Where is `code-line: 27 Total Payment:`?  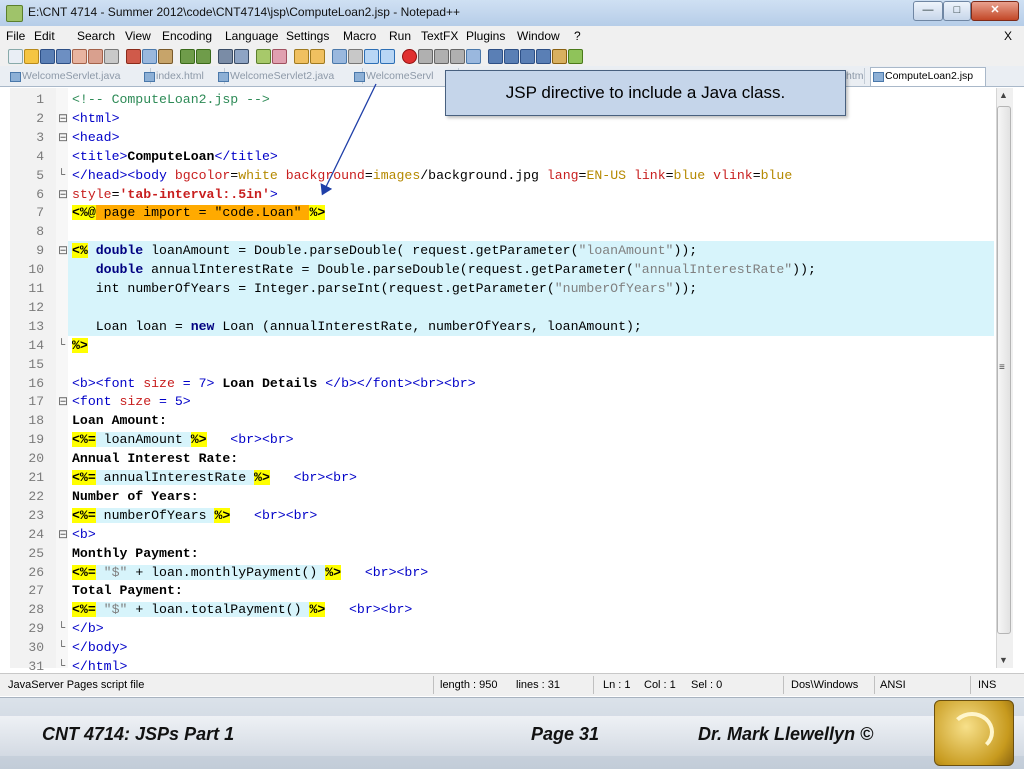
code-line: 27 Total Payment: is located at coordinates (502, 590).